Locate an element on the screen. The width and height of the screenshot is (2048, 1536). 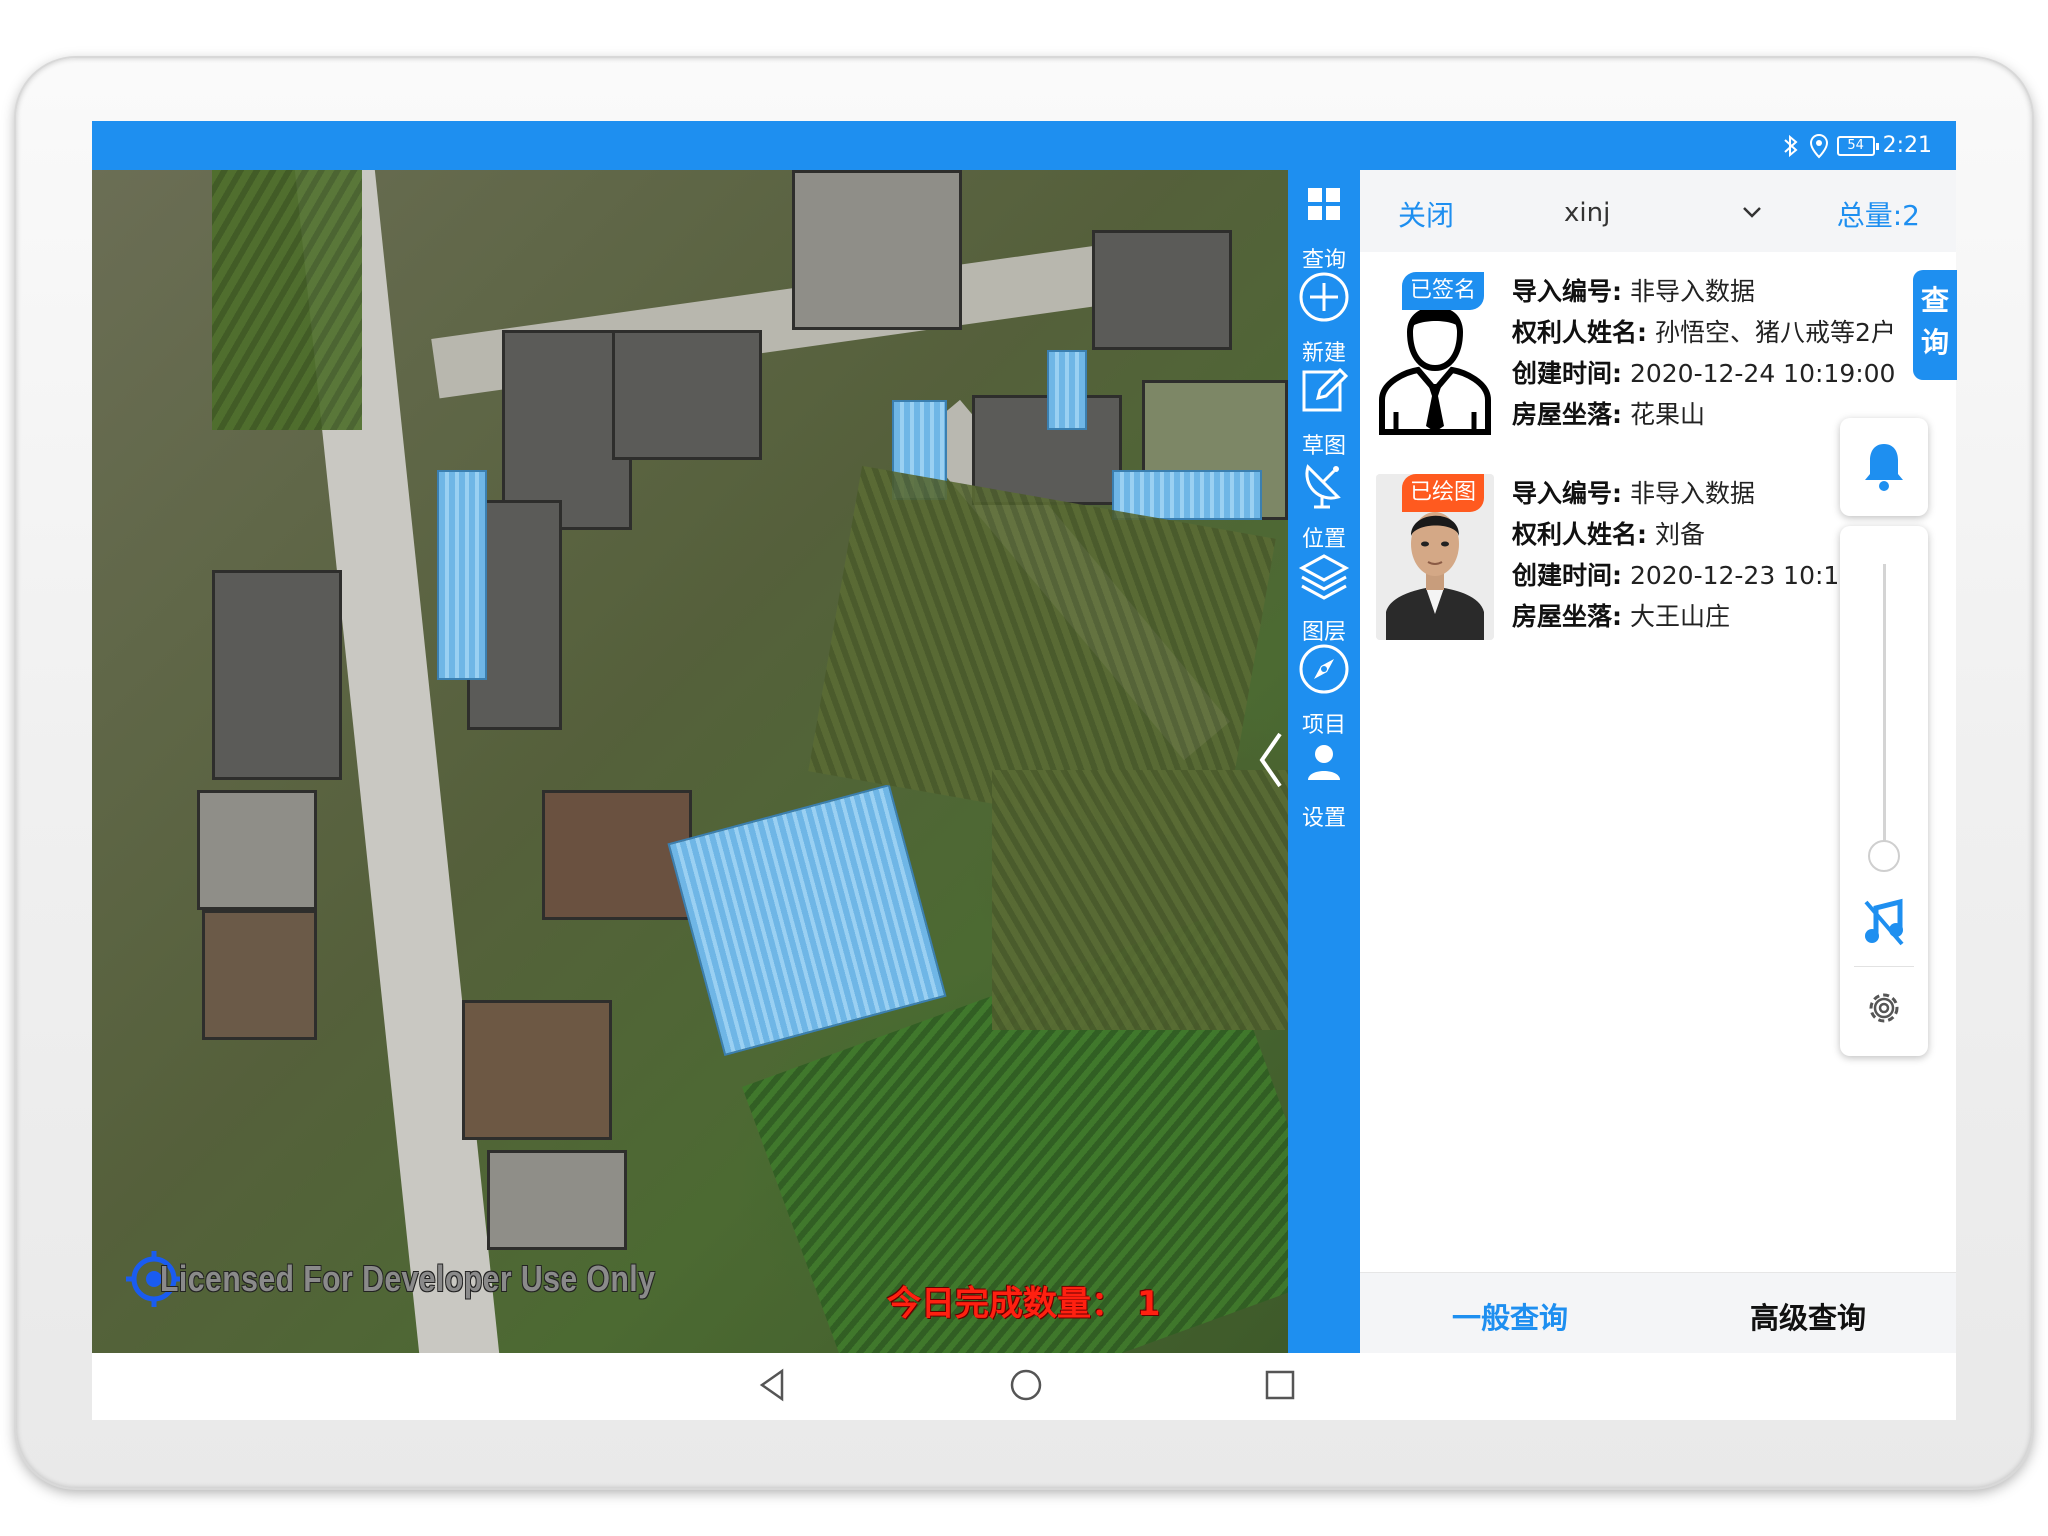
battery-icon: 54 is located at coordinates (1857, 145).